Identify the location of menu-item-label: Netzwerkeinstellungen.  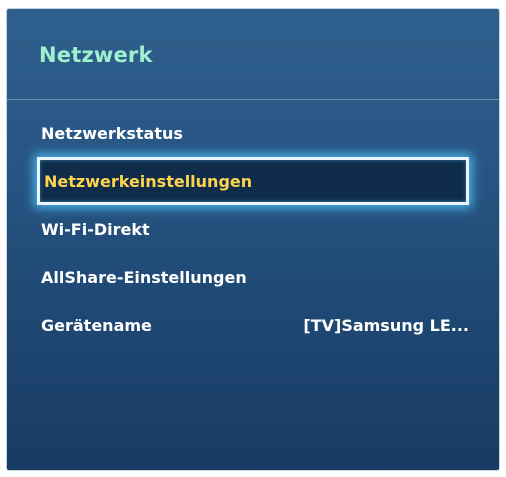
(148, 181).